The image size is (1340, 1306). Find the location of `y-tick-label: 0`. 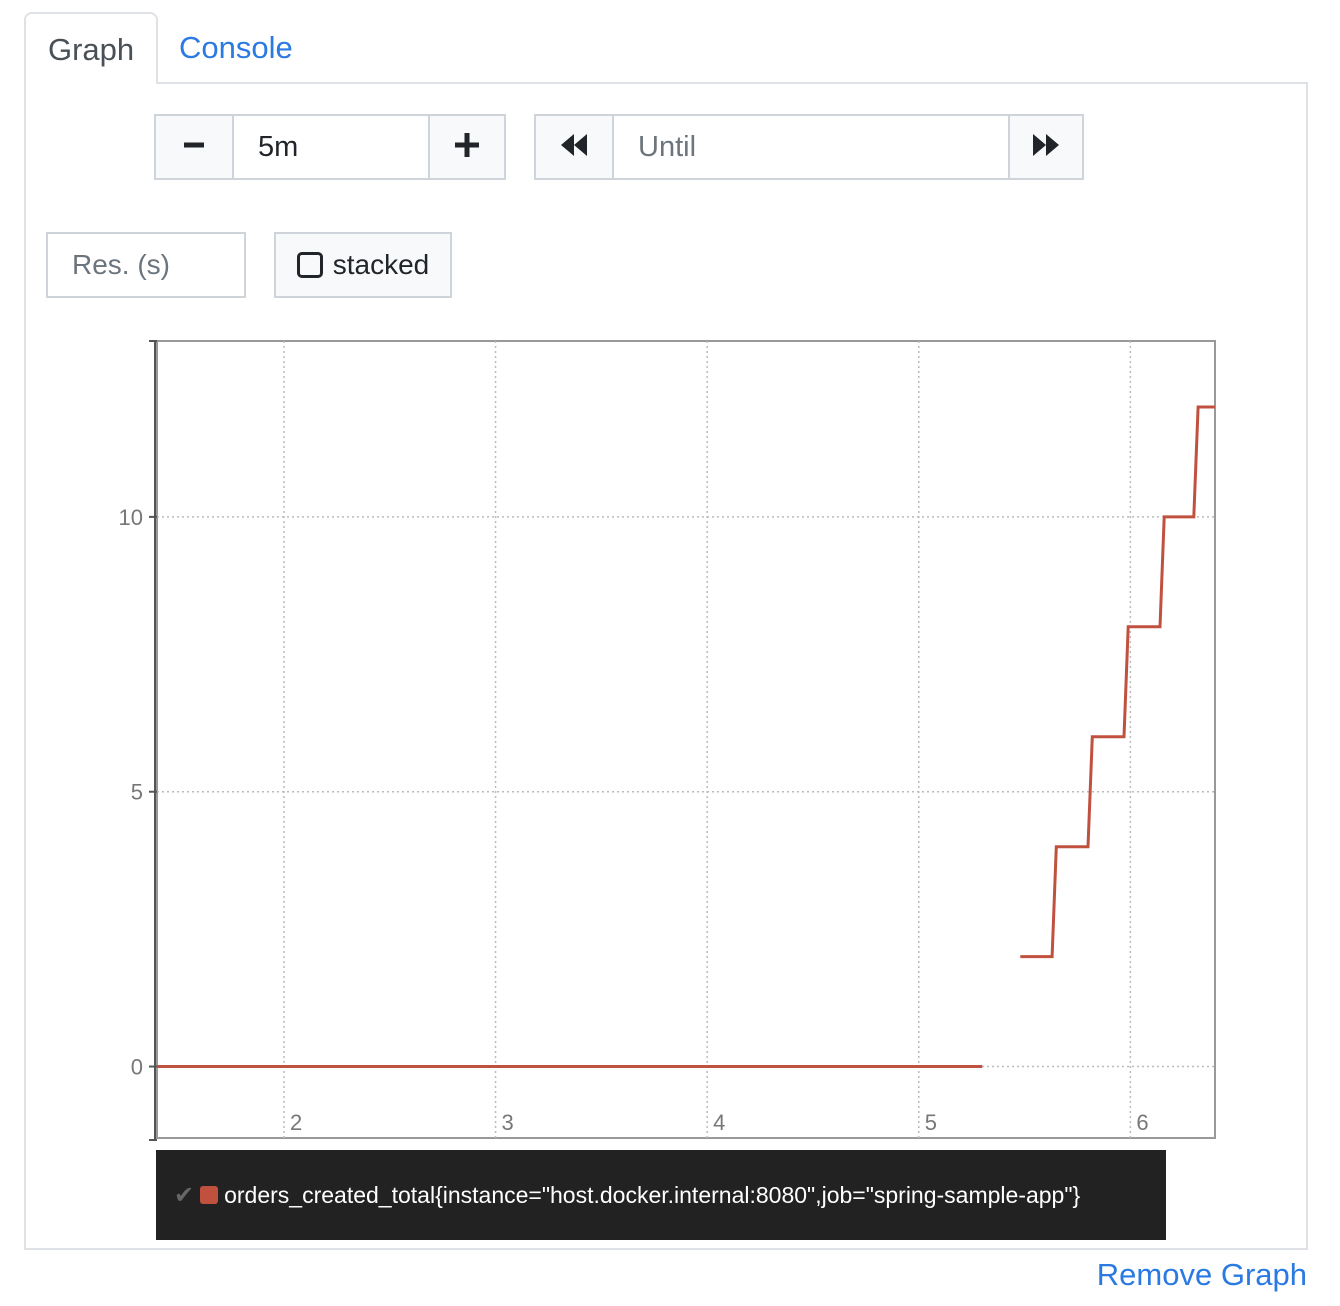

y-tick-label: 0 is located at coordinates (137, 1067).